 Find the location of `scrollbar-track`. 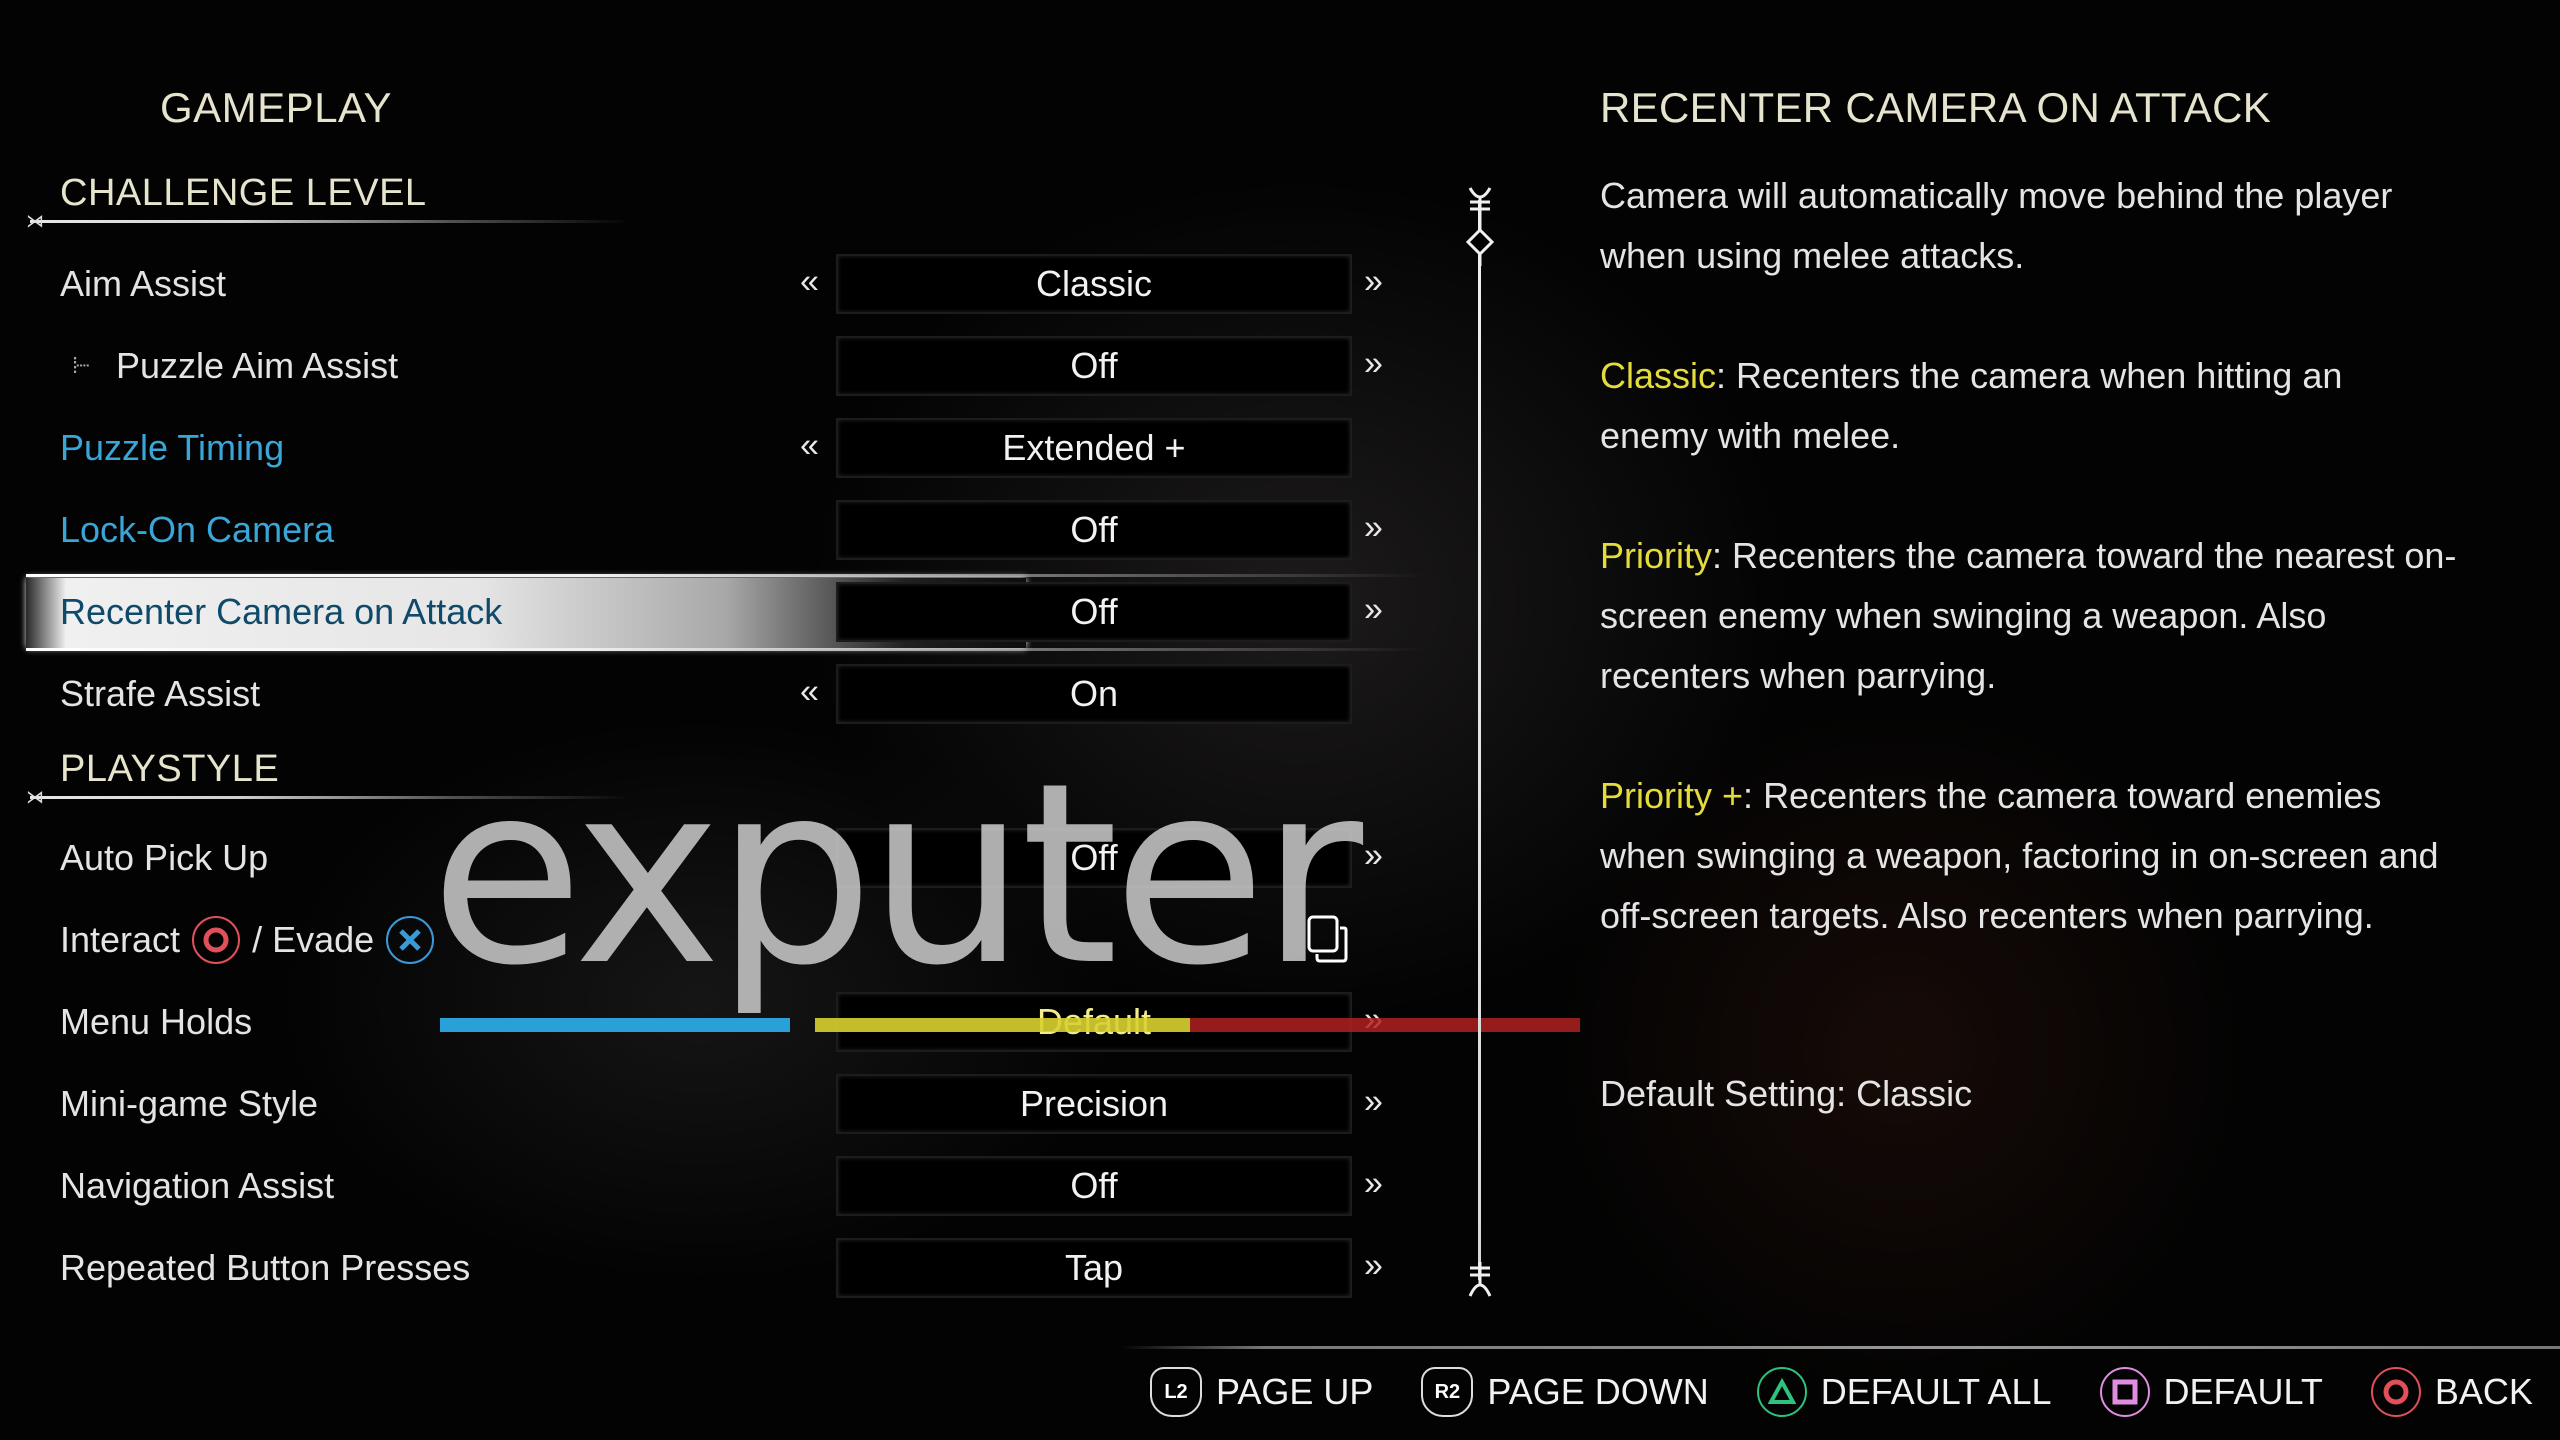

scrollbar-track is located at coordinates (1479, 740).